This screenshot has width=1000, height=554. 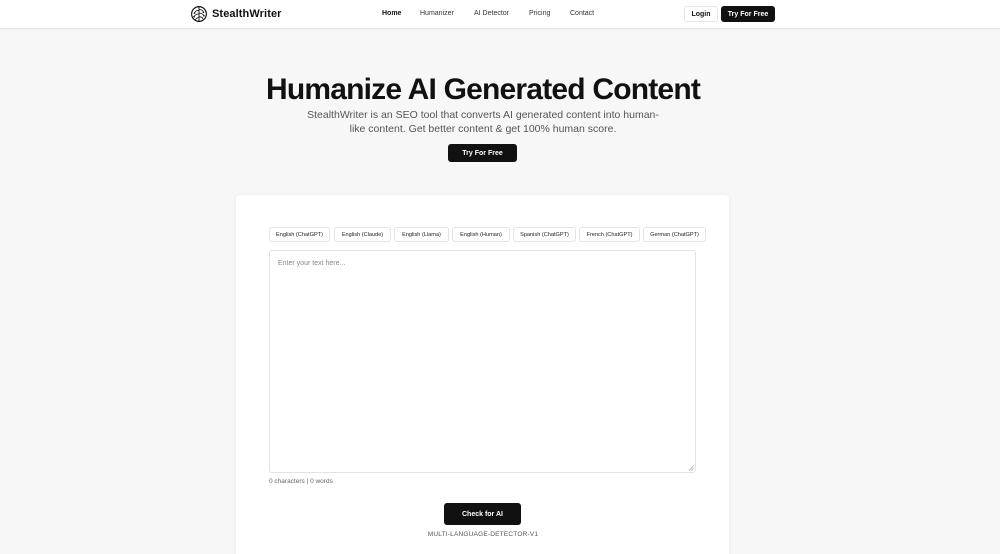 What do you see at coordinates (701, 14) in the screenshot?
I see `login-button: Login` at bounding box center [701, 14].